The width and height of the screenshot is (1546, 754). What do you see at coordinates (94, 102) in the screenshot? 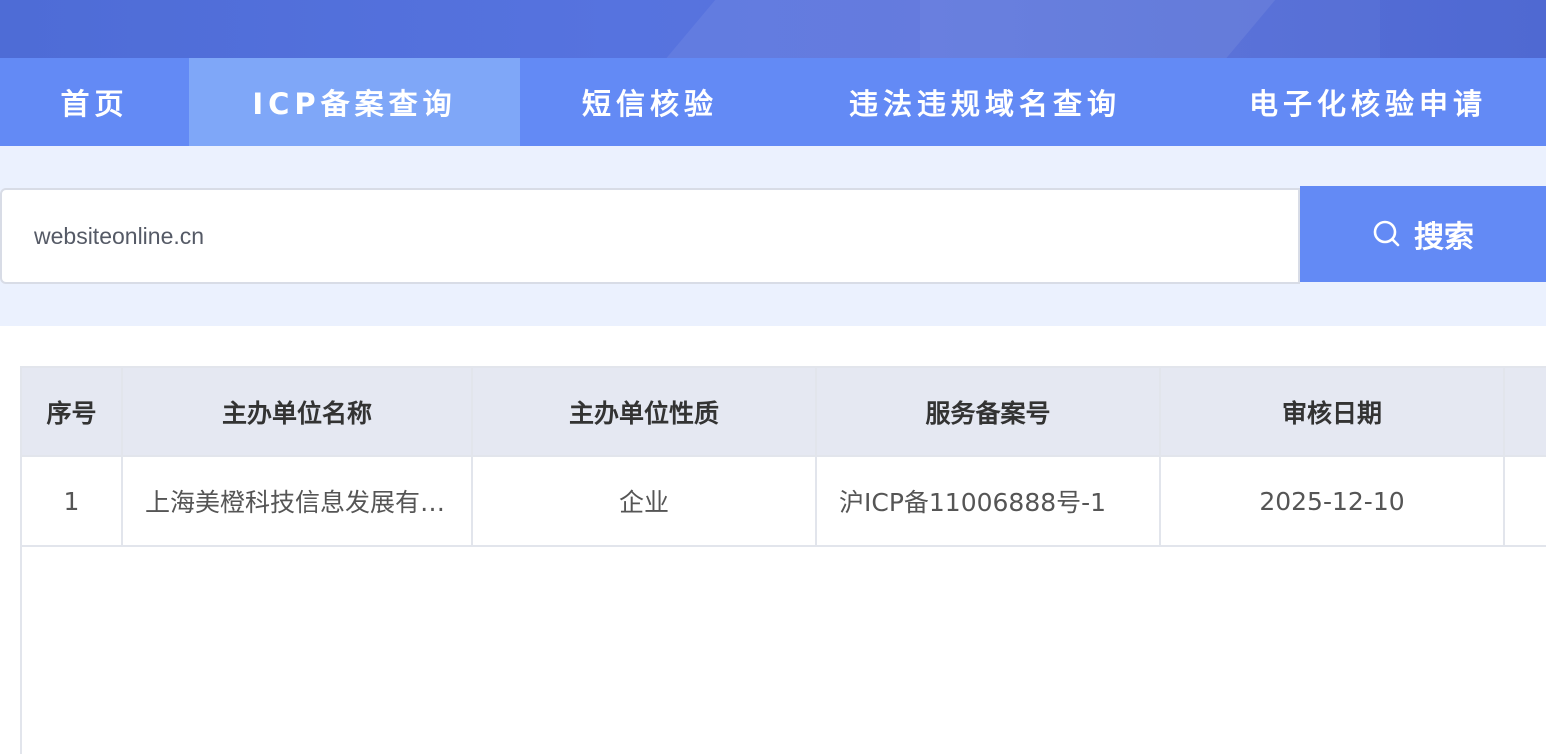
I see `nav-item-home: 首页` at bounding box center [94, 102].